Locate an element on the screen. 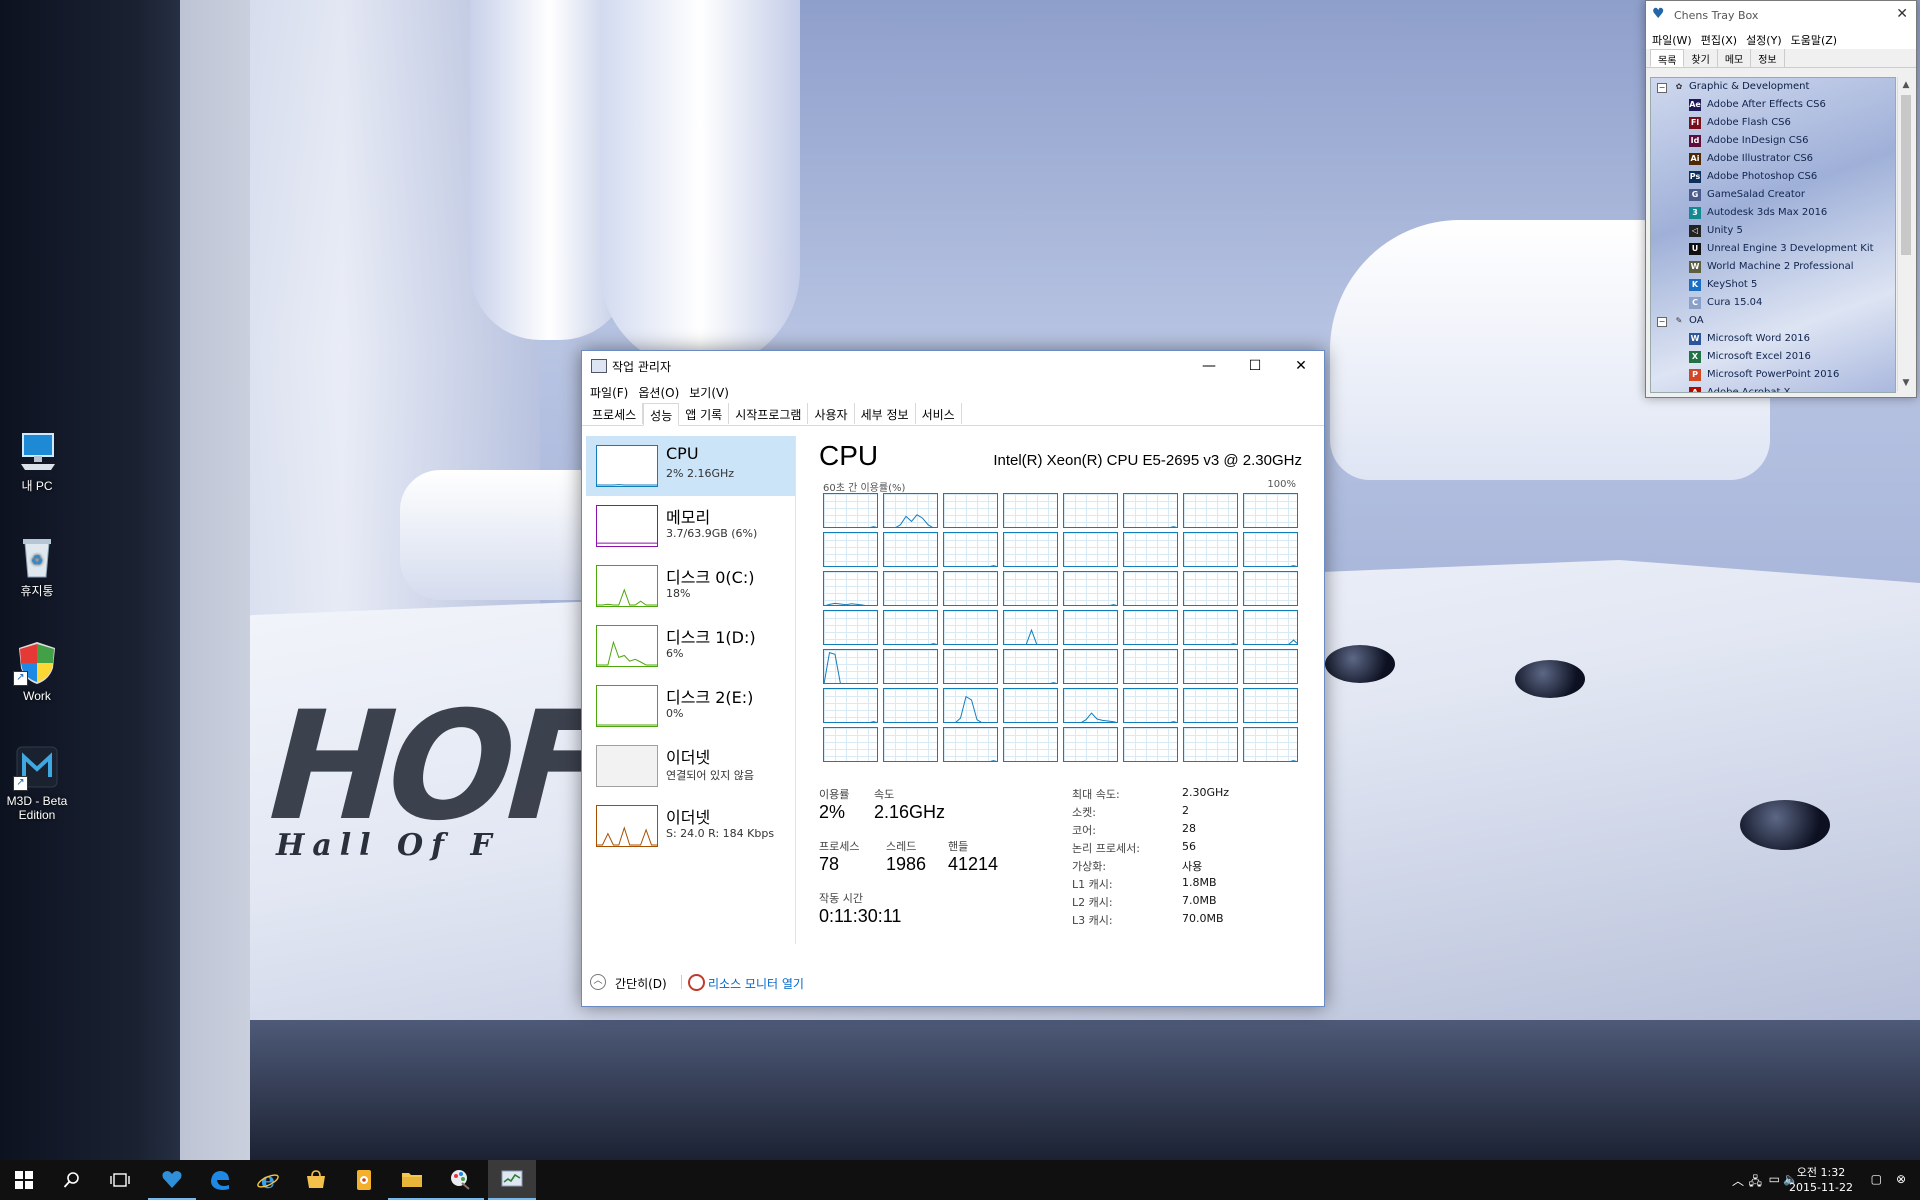 The width and height of the screenshot is (1920, 1200). app-icon: Ps is located at coordinates (1695, 177).